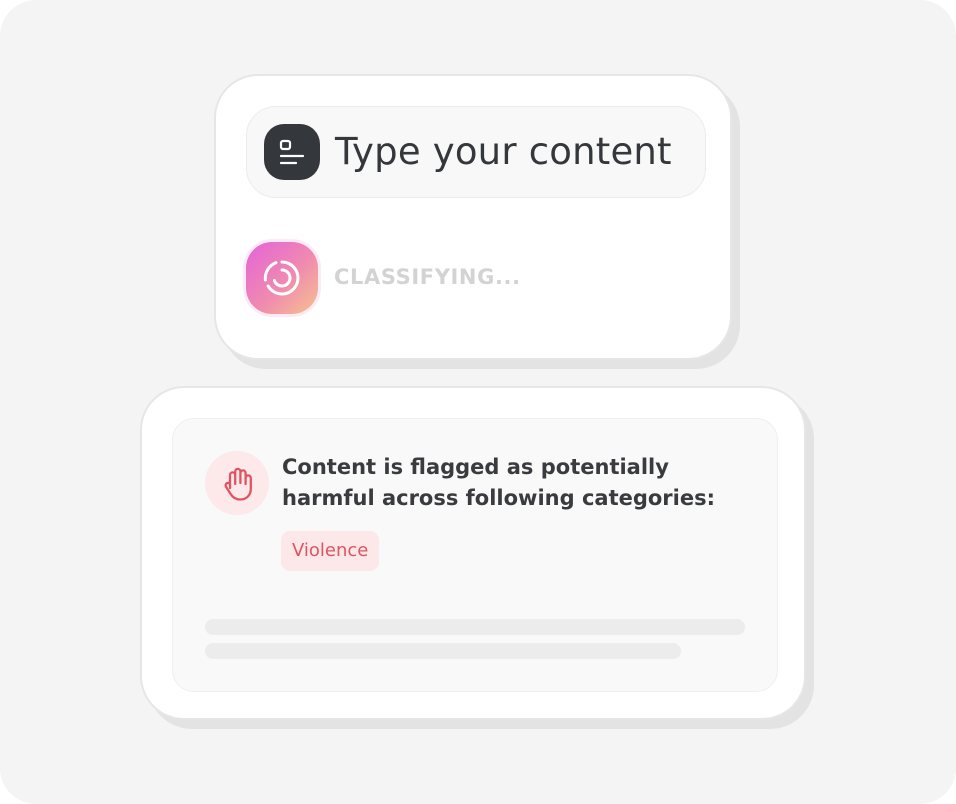 The width and height of the screenshot is (956, 804). Describe the element at coordinates (282, 278) in the screenshot. I see `spinner-icon` at that location.